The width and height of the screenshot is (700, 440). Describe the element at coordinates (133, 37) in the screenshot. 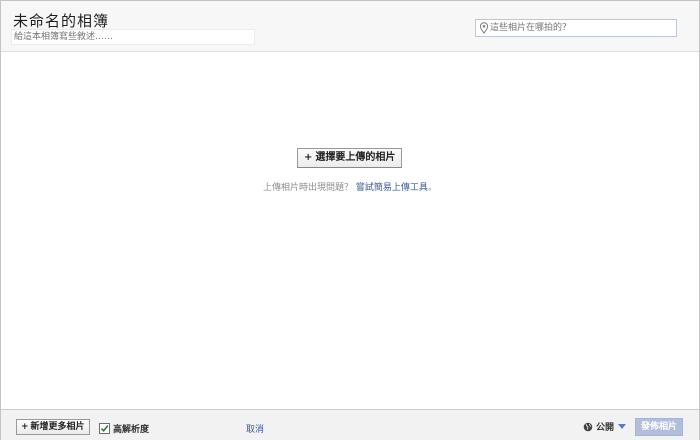

I see `album-description-input` at that location.